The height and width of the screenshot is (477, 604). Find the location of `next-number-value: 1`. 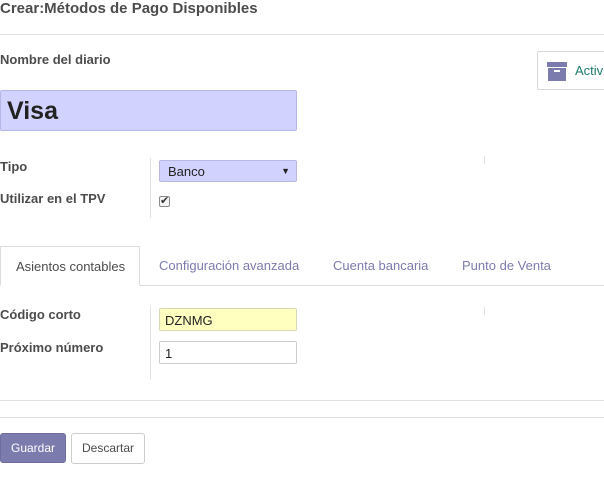

next-number-value: 1 is located at coordinates (169, 353).